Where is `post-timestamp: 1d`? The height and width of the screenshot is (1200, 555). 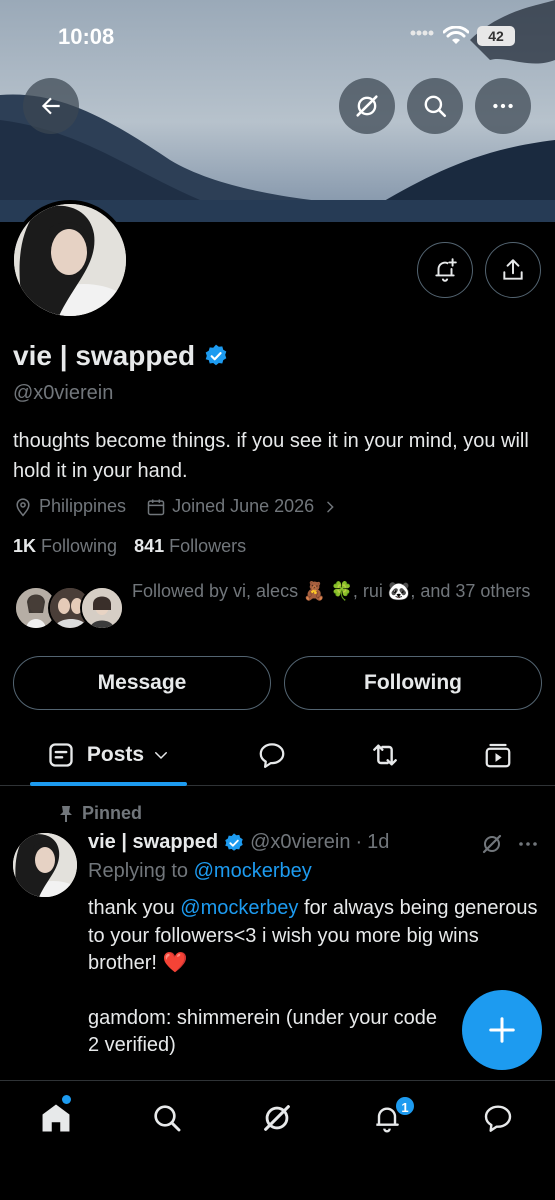
post-timestamp: 1d is located at coordinates (378, 842).